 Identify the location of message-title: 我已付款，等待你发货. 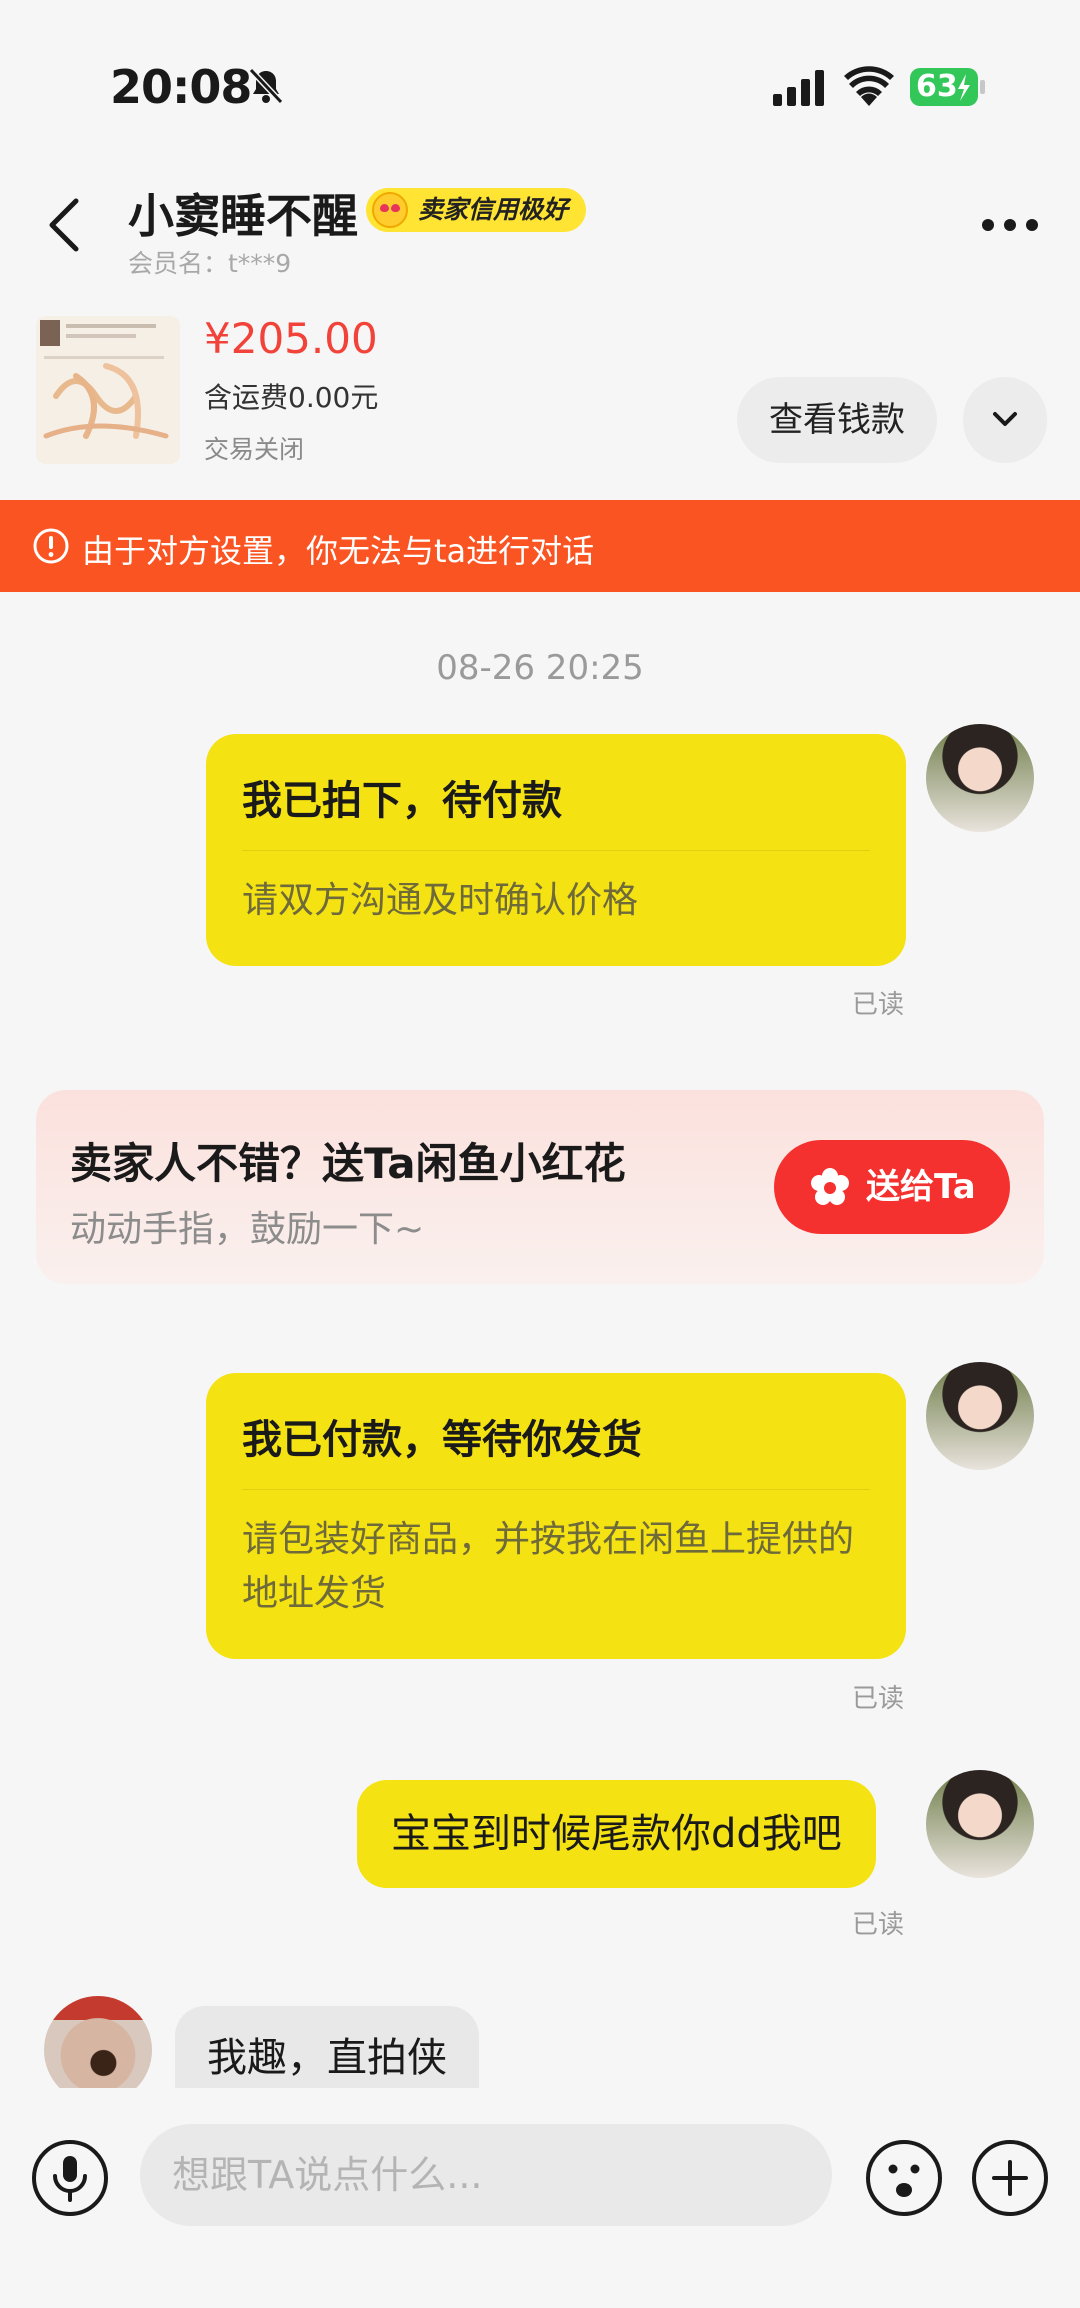
(442, 1440).